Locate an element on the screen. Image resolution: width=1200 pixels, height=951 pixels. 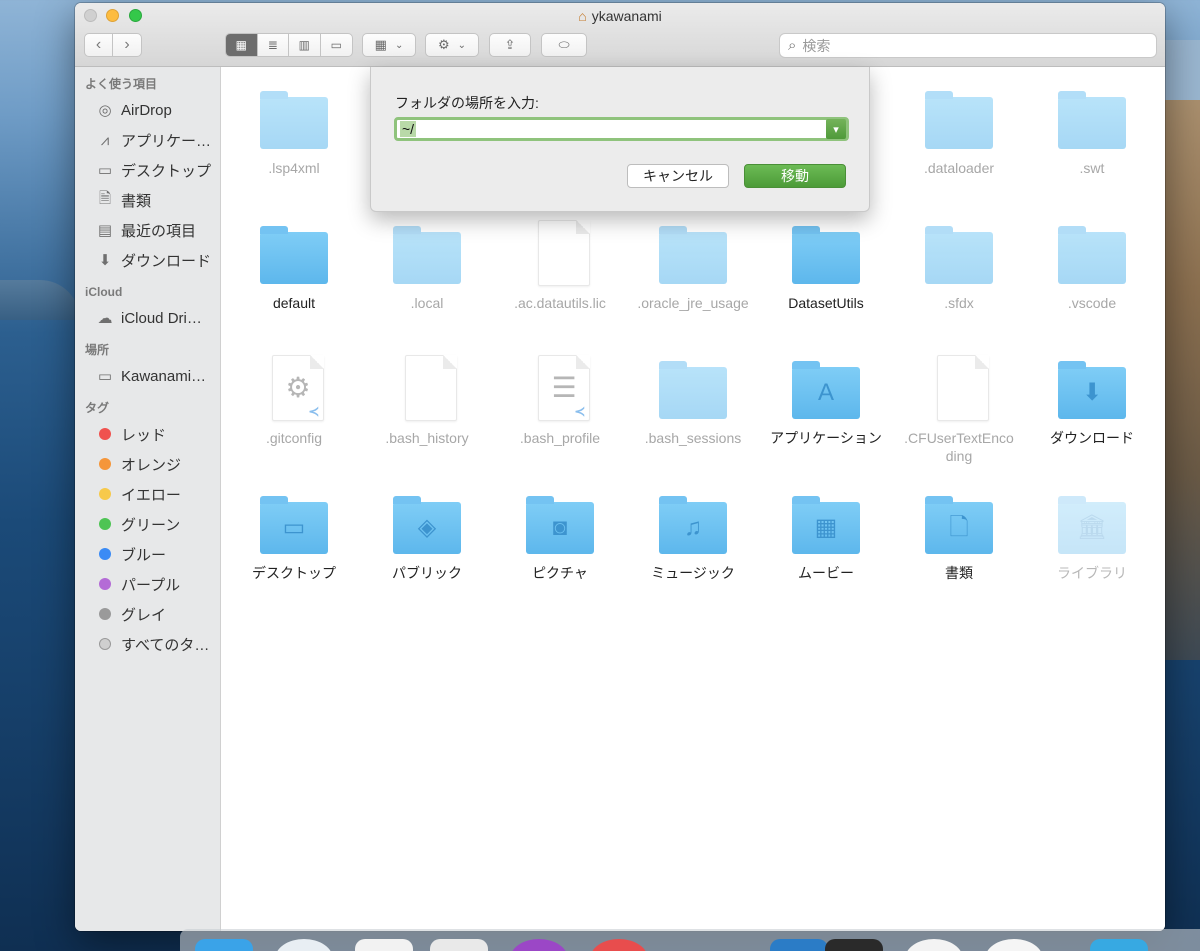
history-dropdown-button: ▾ is located at coordinates (836, 129).